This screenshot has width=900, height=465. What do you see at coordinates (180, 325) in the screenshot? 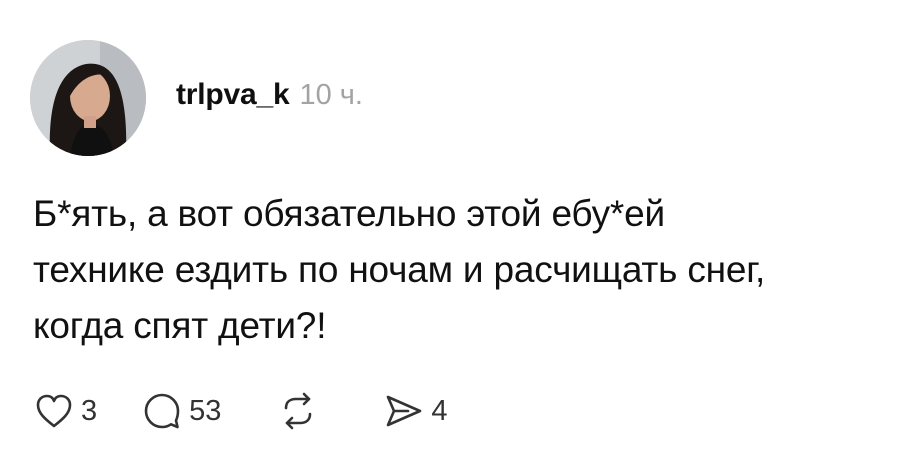
I see `post-text-line: когда спят дети?!` at bounding box center [180, 325].